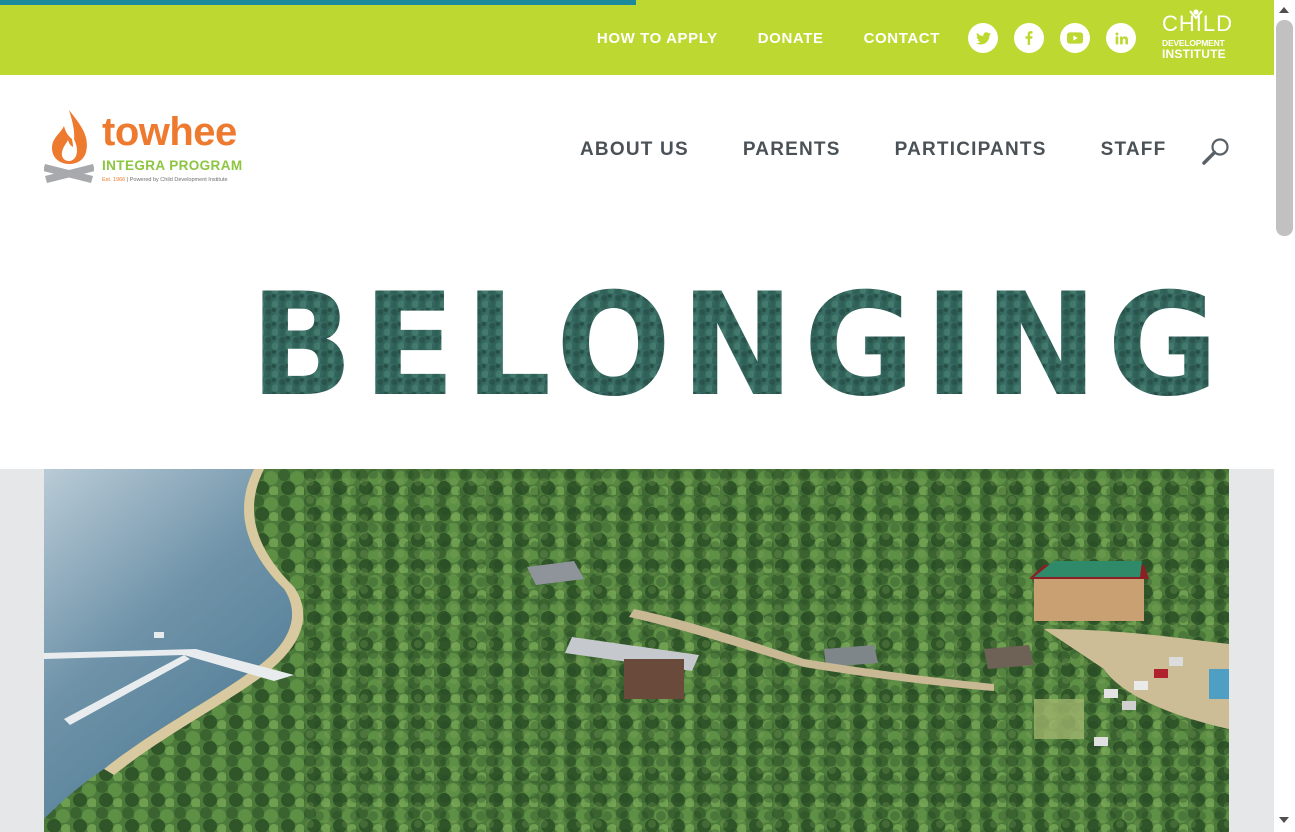 Image resolution: width=1295 pixels, height=832 pixels. Describe the element at coordinates (983, 38) in the screenshot. I see `twitter-icon` at that location.